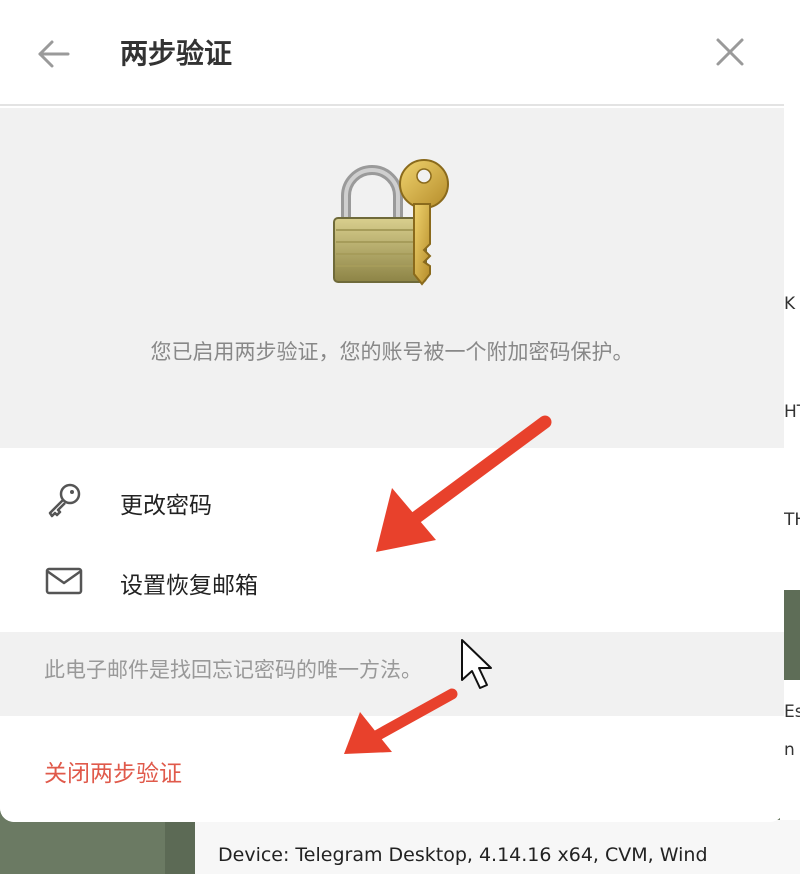 The height and width of the screenshot is (874, 800). What do you see at coordinates (180, 847) in the screenshot?
I see `background-session-bar` at bounding box center [180, 847].